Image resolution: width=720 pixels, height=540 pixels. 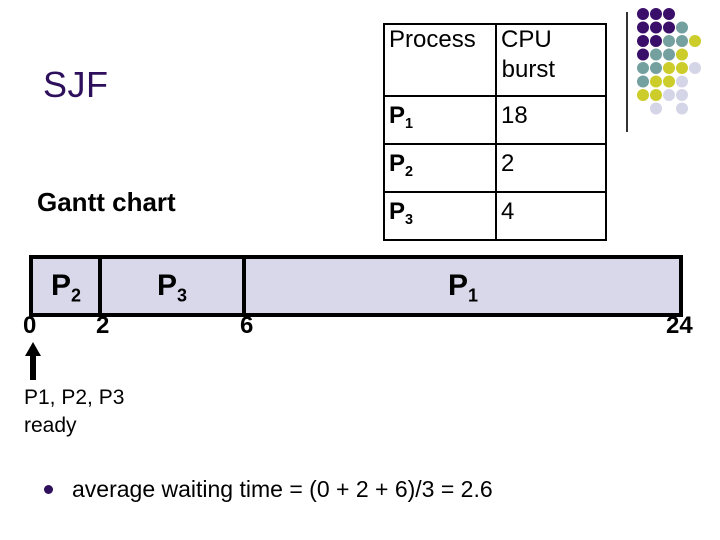 I want to click on process-name-cell: P3, so click(x=440, y=216).